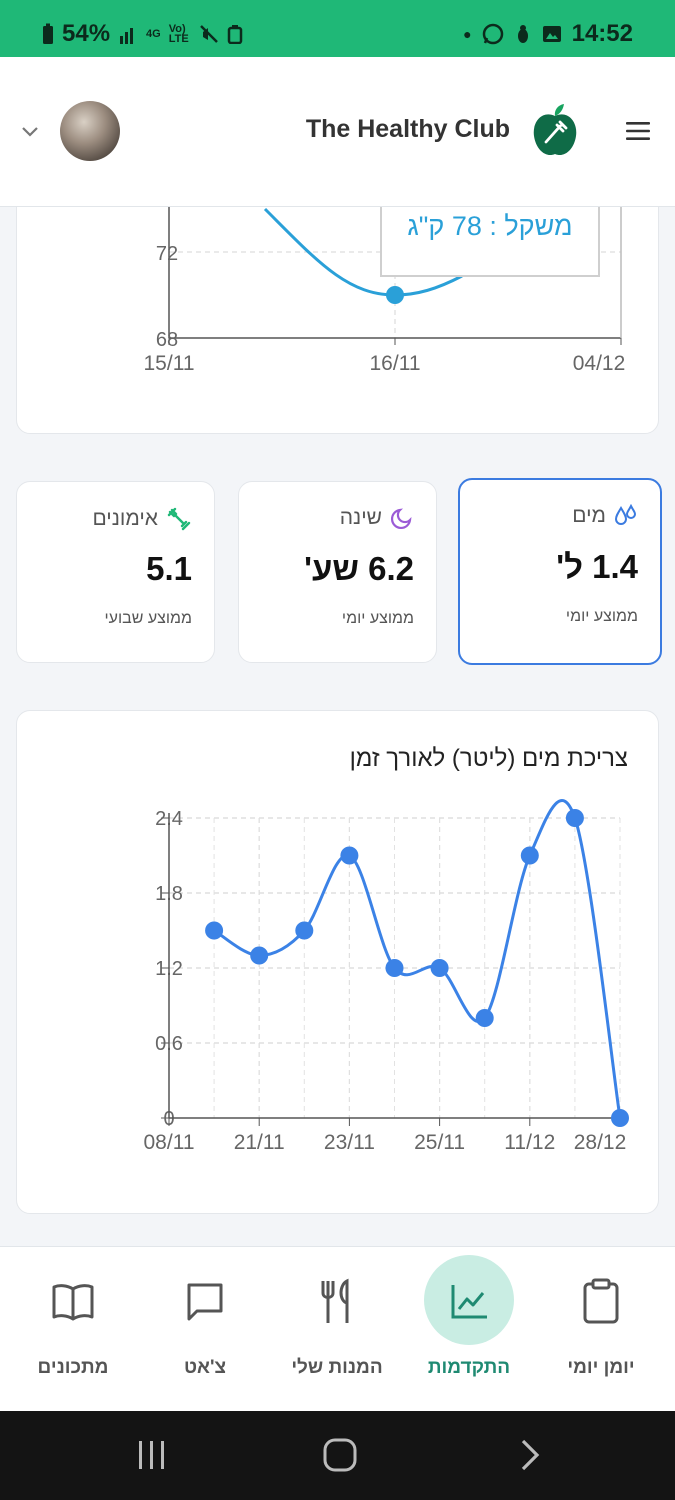  I want to click on weight-tooltip: משקל : 78 ק"ג, so click(489, 226).